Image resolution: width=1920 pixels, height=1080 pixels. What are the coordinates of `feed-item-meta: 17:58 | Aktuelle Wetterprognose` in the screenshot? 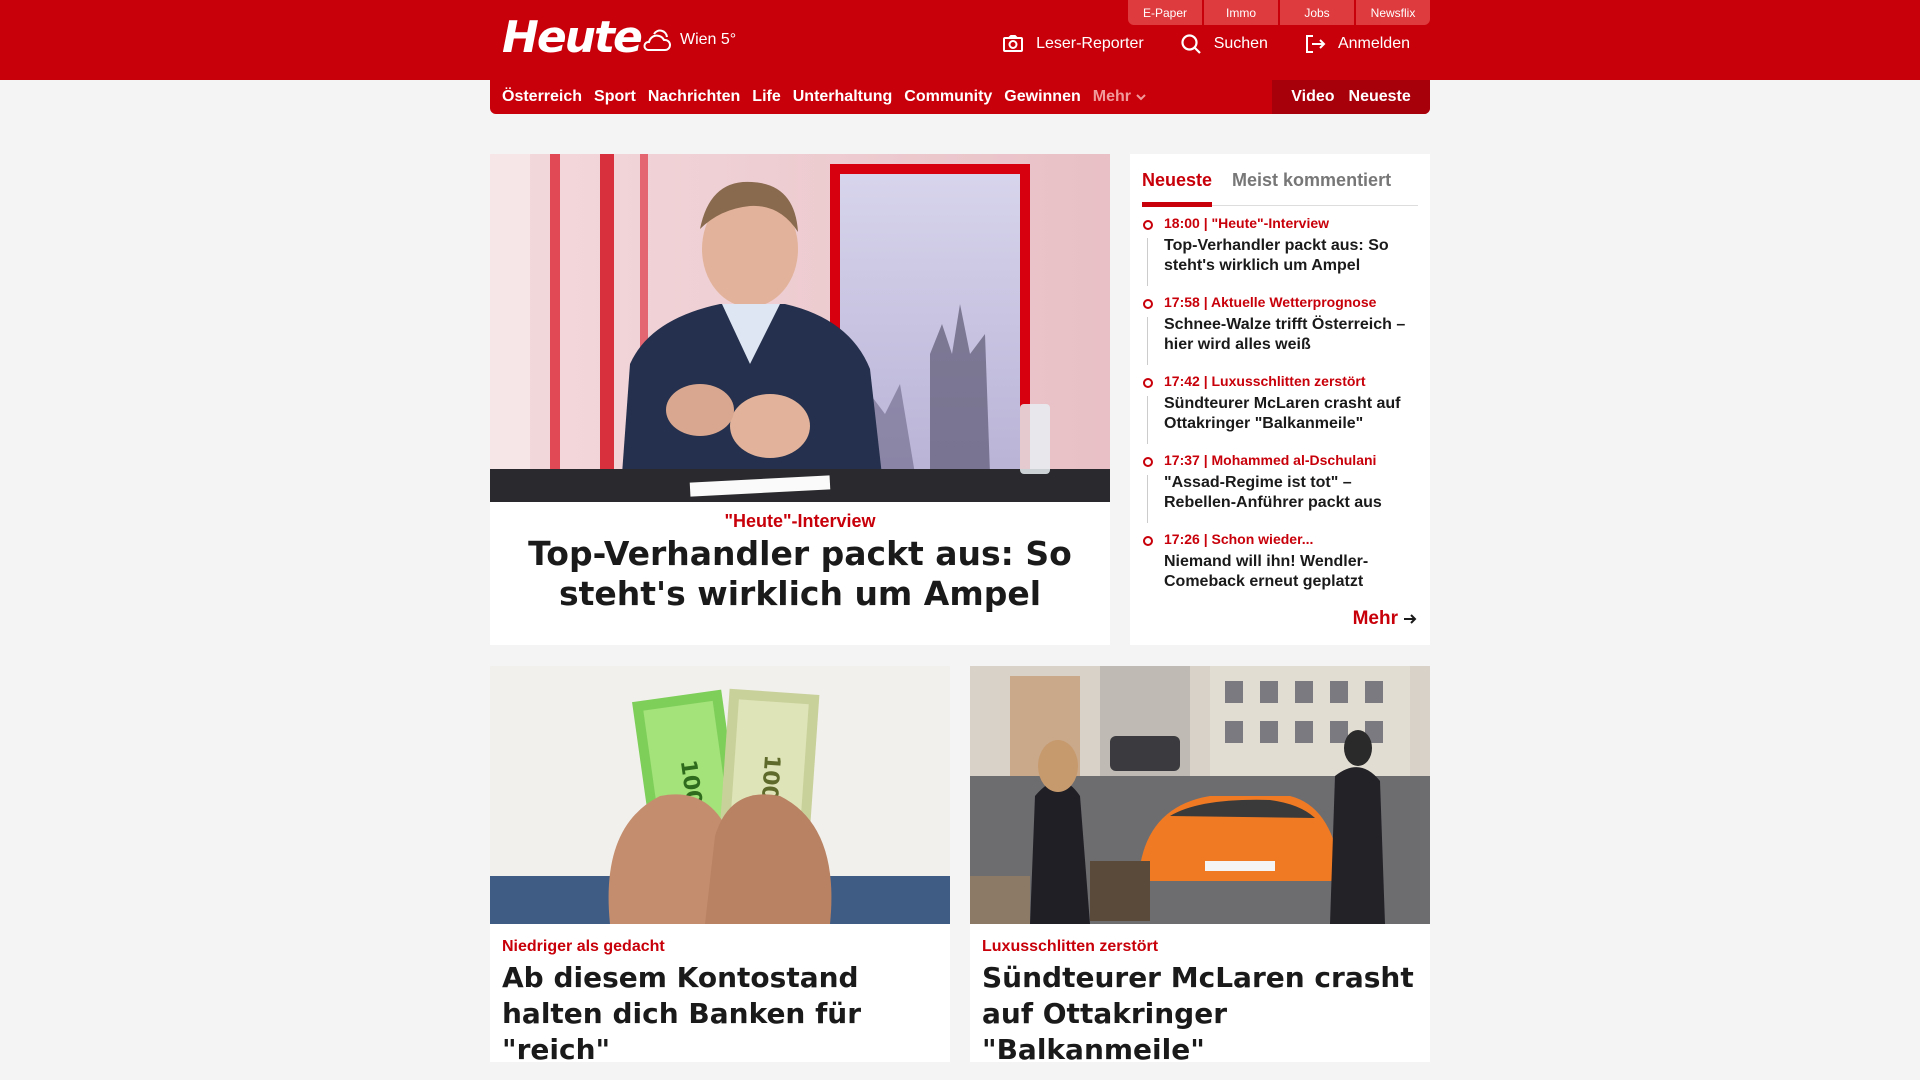 It's located at (1270, 302).